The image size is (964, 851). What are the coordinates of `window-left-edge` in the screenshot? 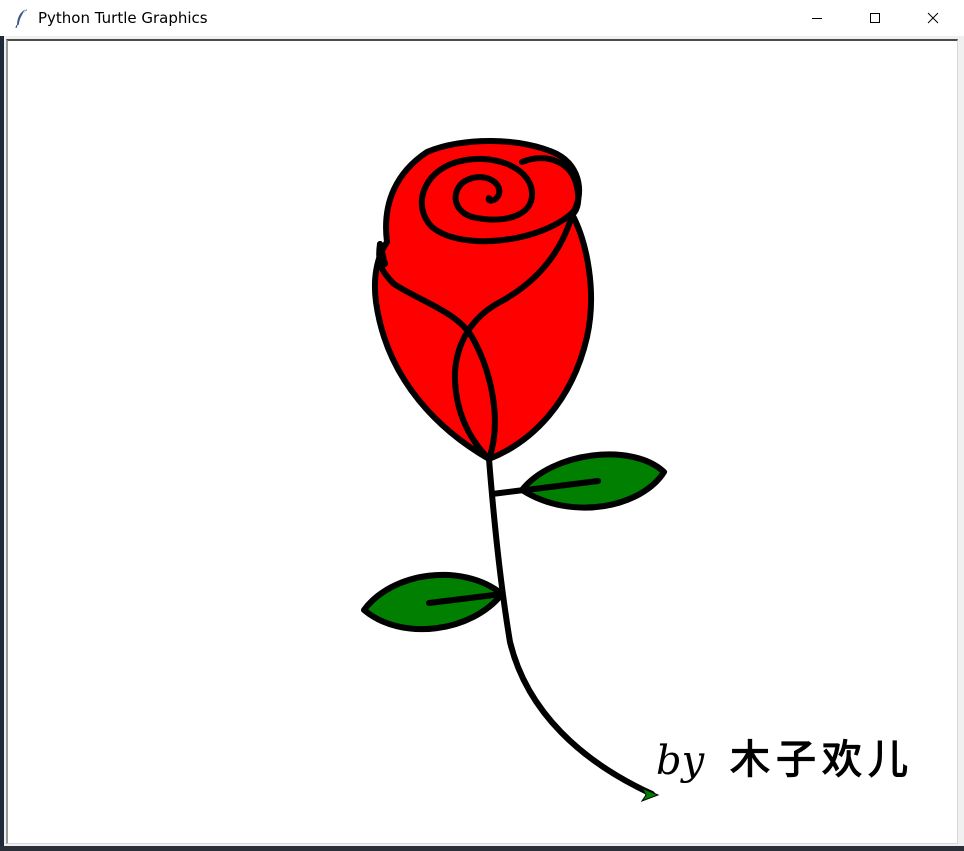 It's located at (2, 443).